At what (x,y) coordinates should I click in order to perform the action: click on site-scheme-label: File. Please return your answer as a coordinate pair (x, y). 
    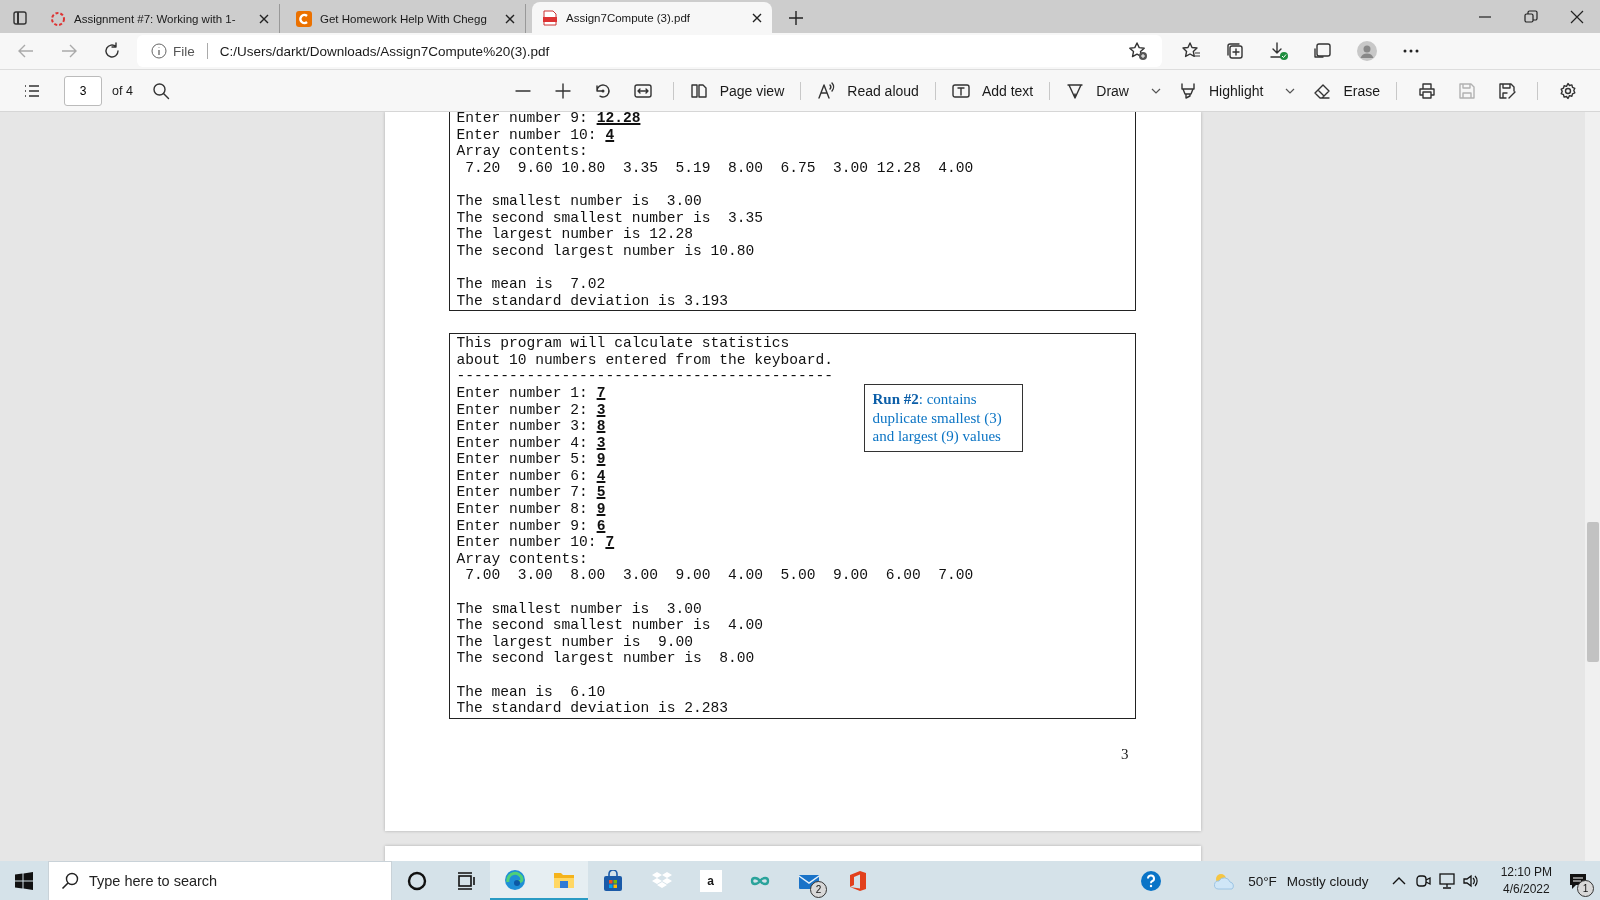
    Looking at the image, I should click on (184, 51).